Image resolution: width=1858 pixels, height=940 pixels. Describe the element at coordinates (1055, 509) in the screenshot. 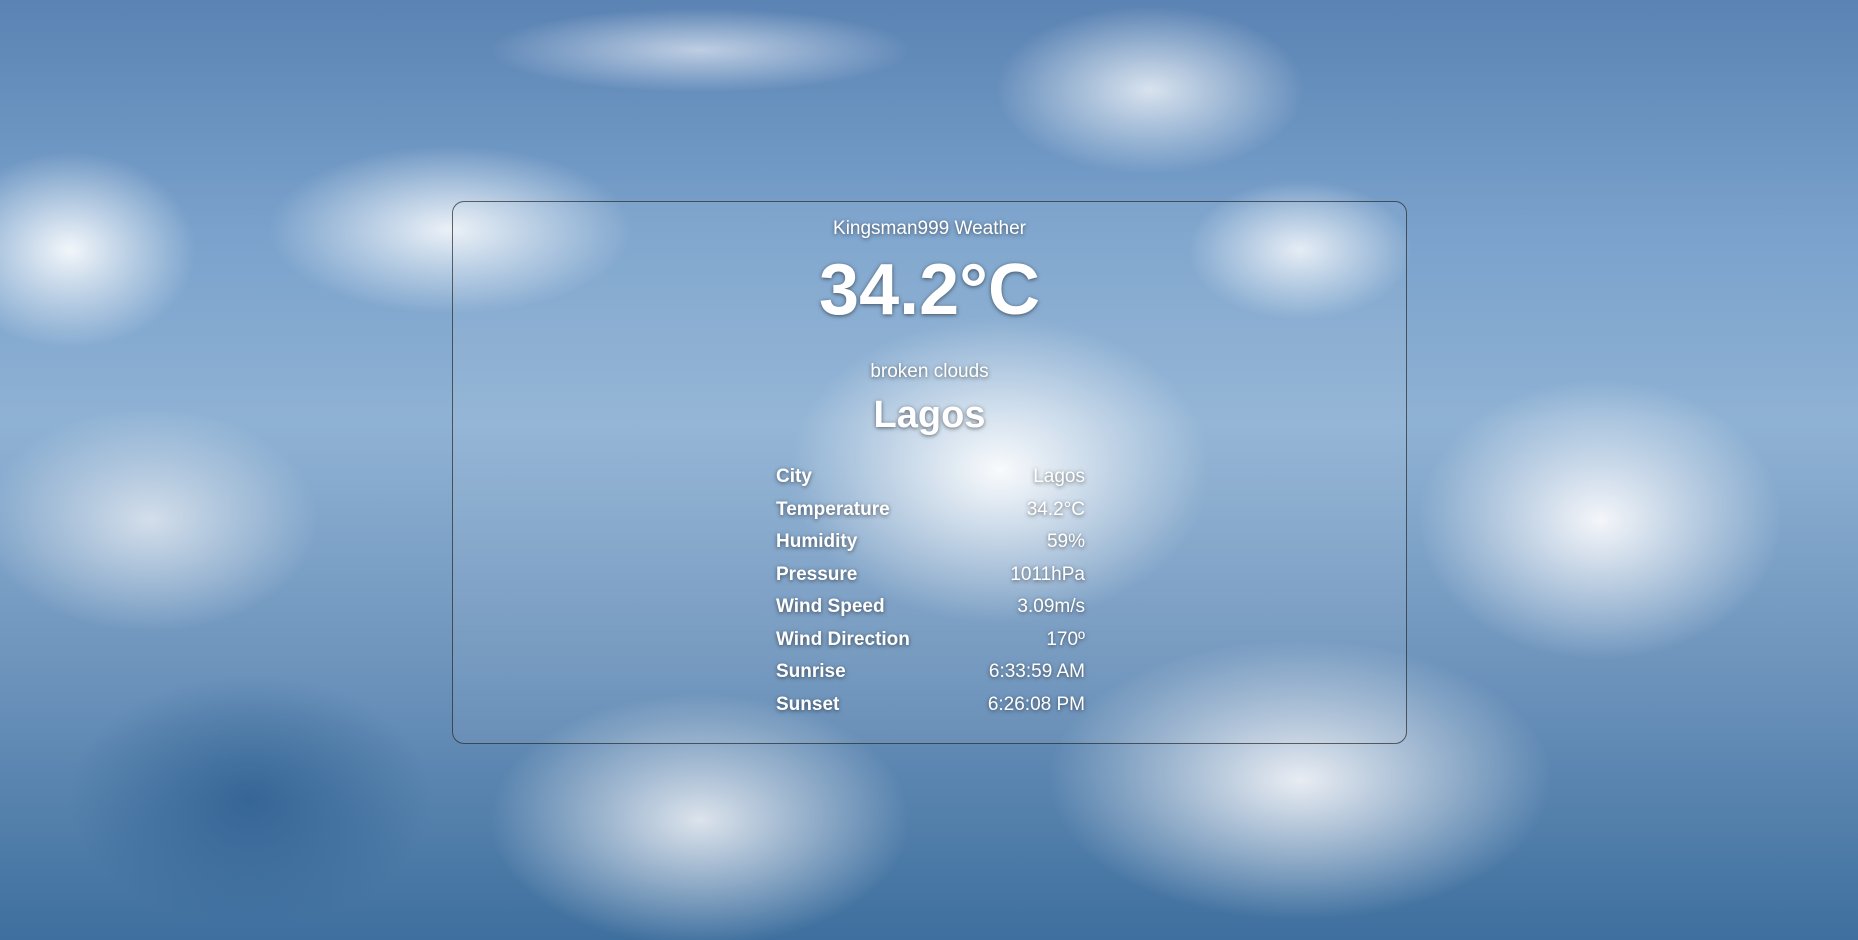

I see `detail-value: 34.2°C` at that location.